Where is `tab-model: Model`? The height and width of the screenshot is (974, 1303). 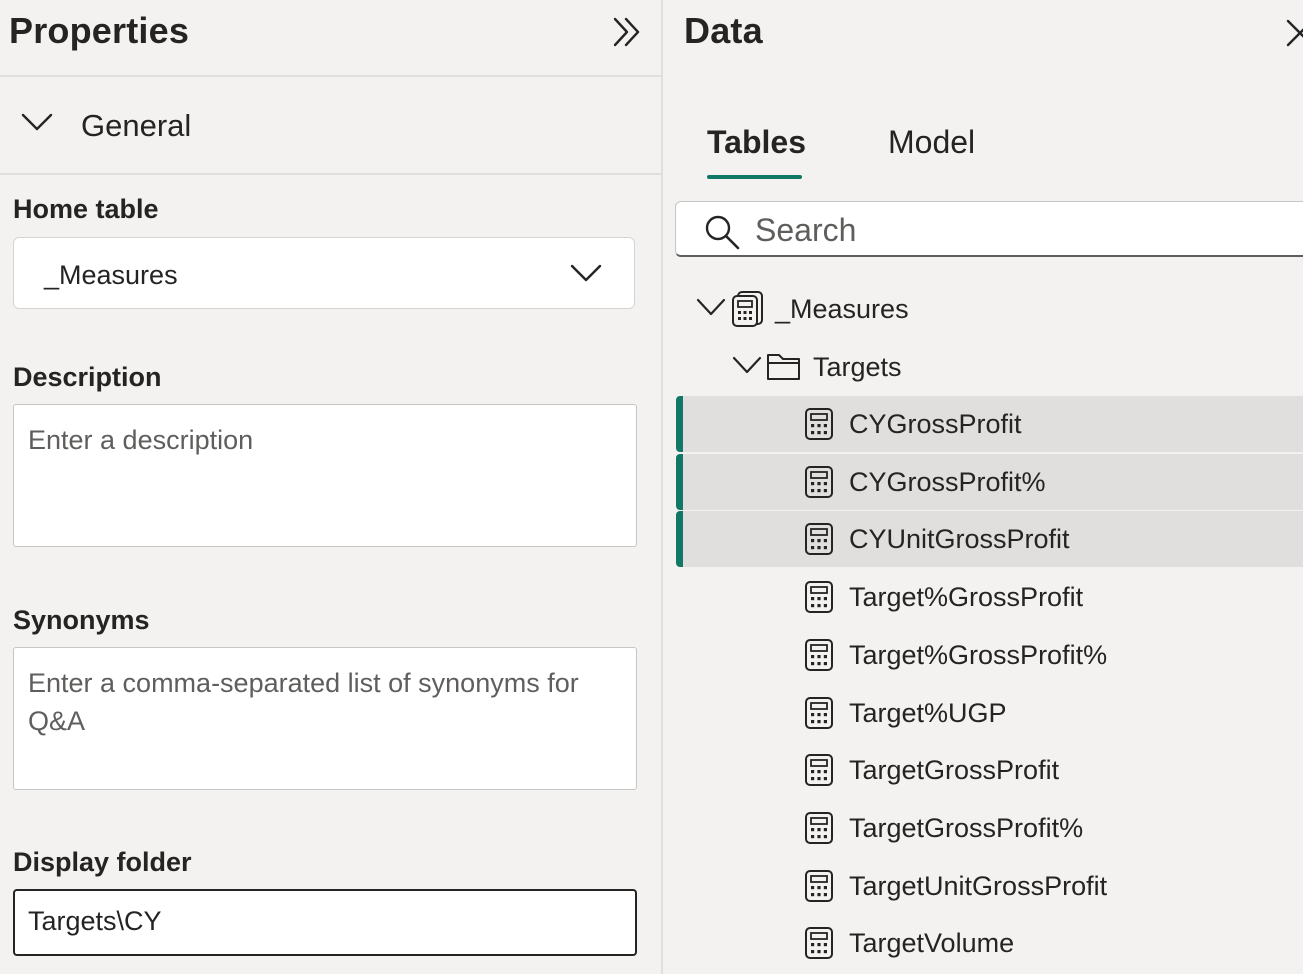 tab-model: Model is located at coordinates (931, 142).